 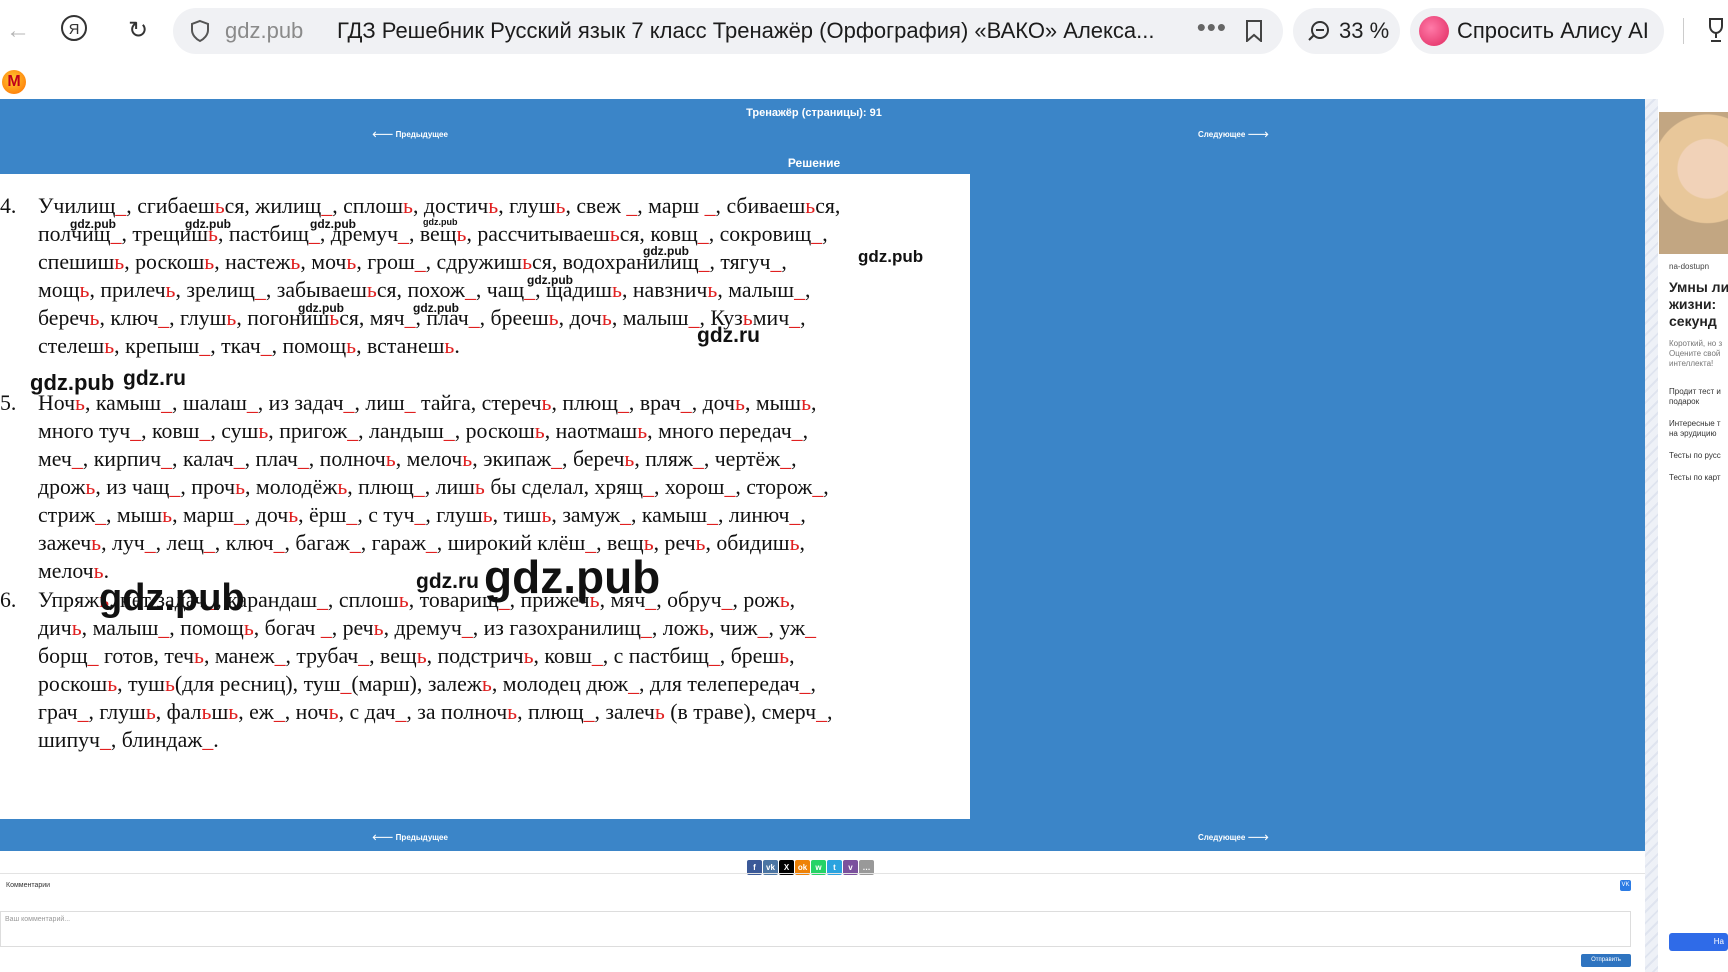 I want to click on ad-link-line: подарок, so click(x=1684, y=401).